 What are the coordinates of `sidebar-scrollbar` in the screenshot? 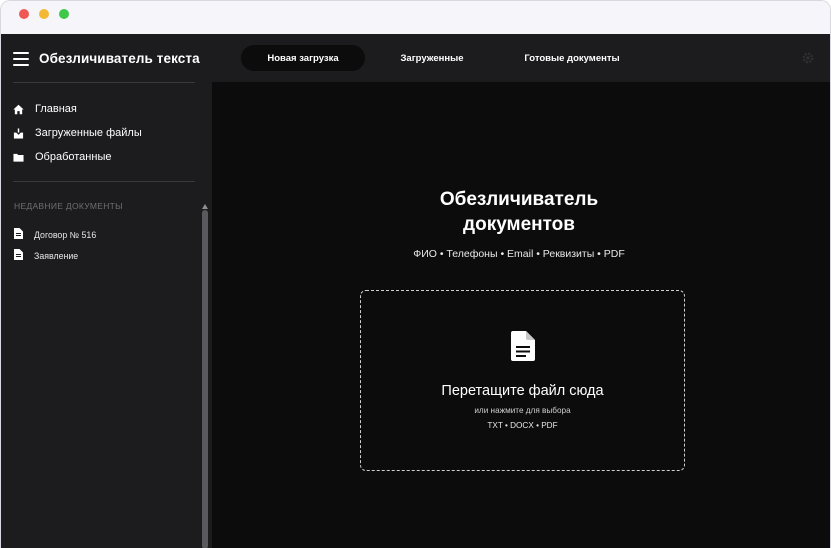 It's located at (205, 376).